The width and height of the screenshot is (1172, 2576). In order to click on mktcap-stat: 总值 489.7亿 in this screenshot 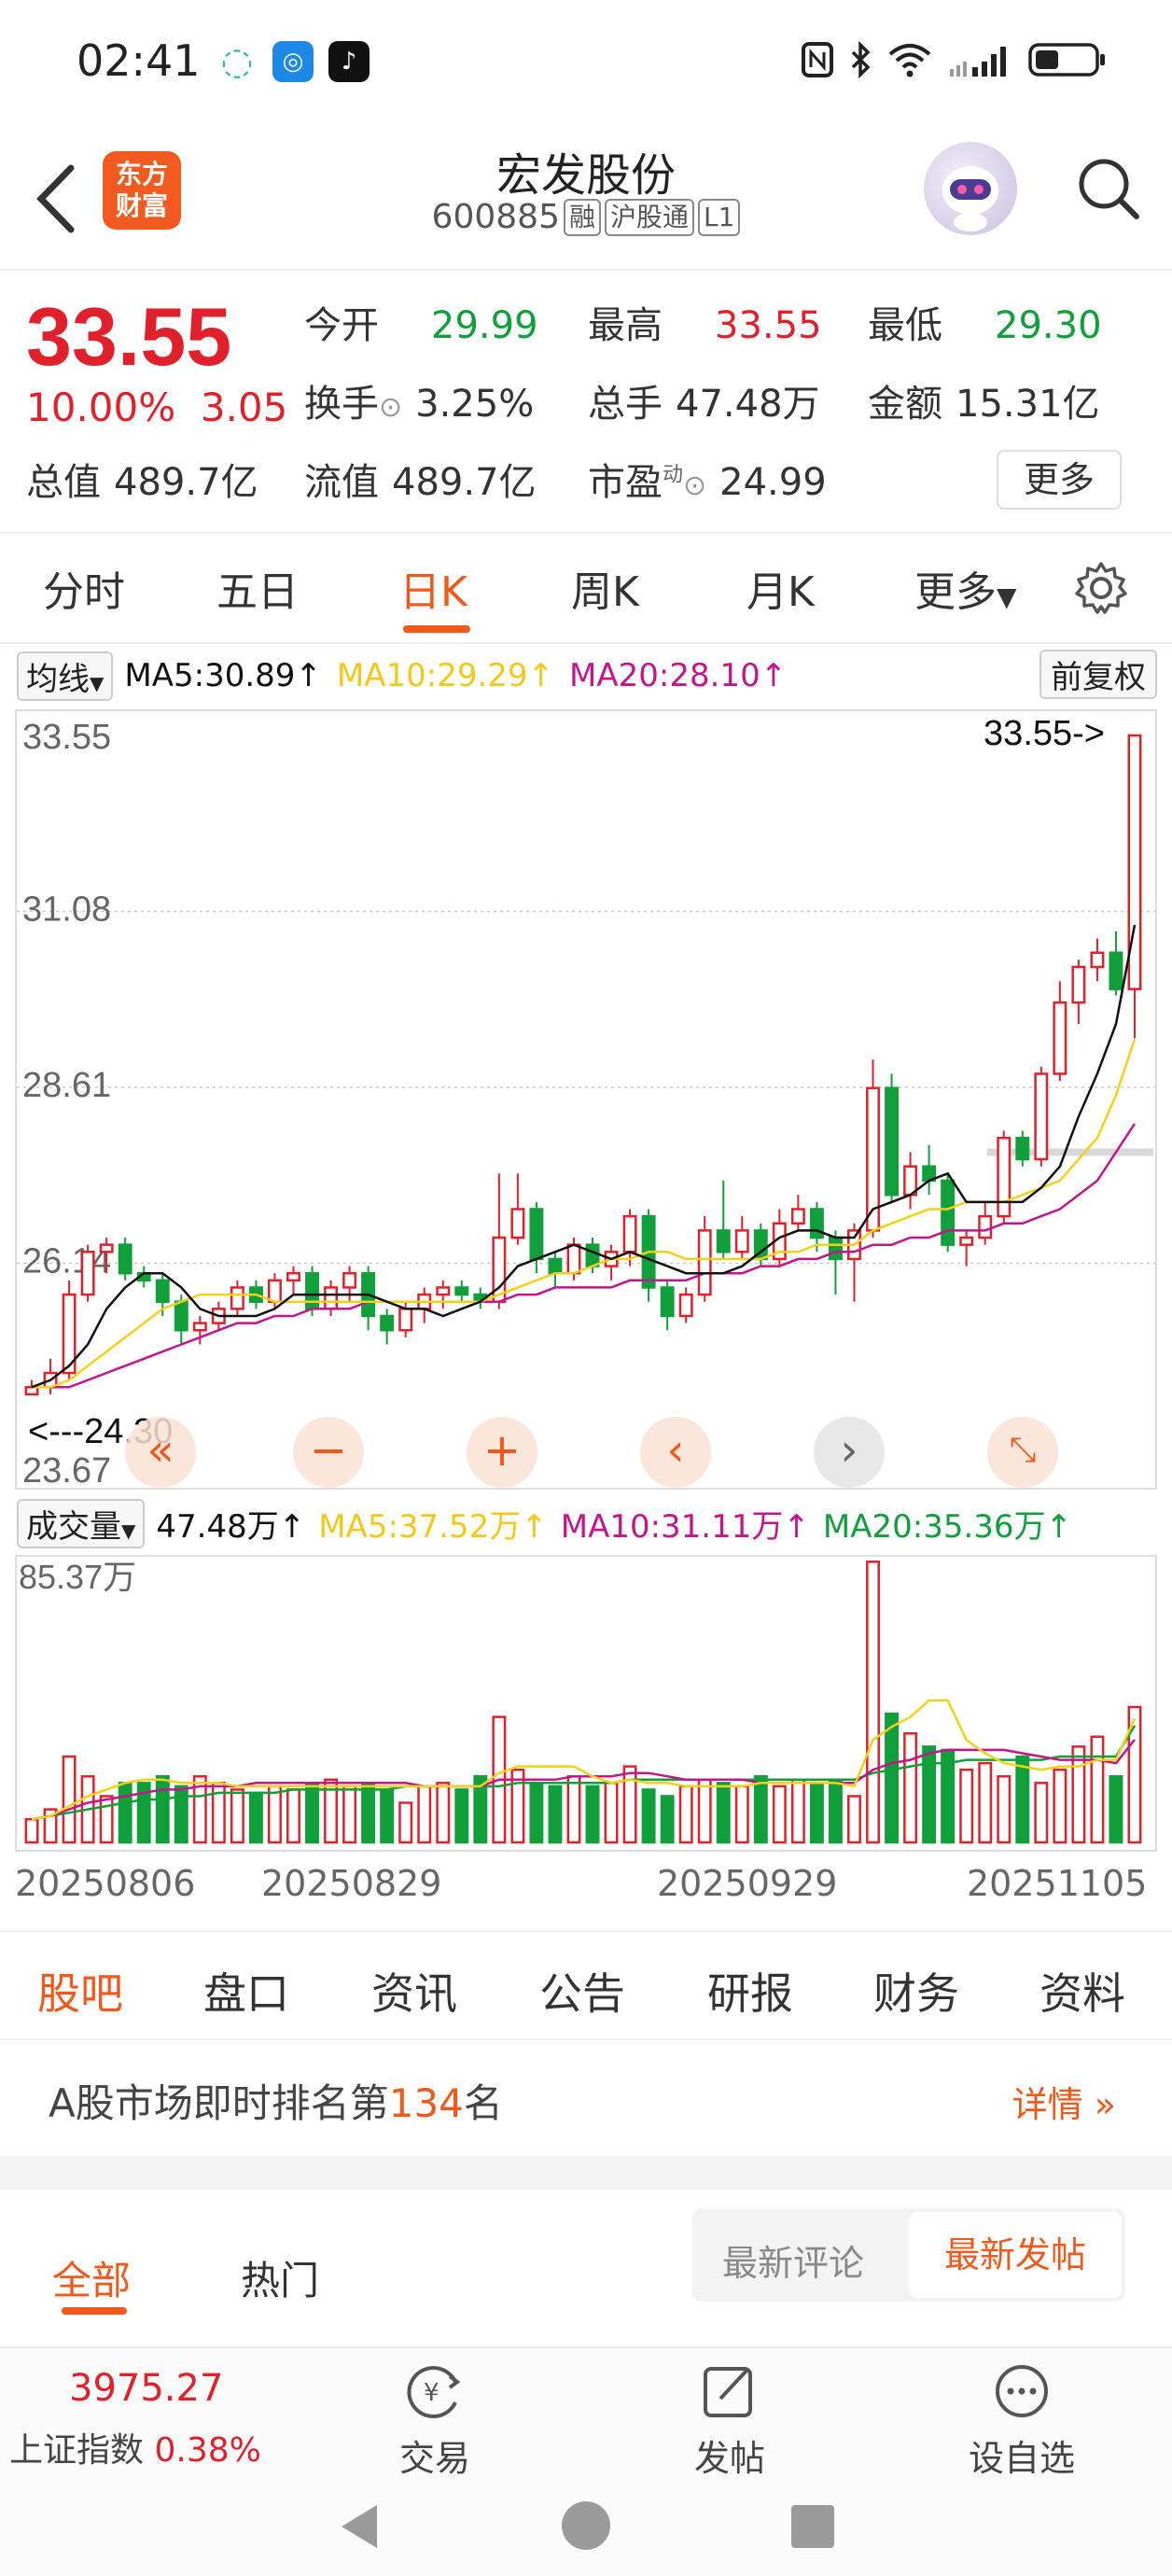, I will do `click(142, 479)`.